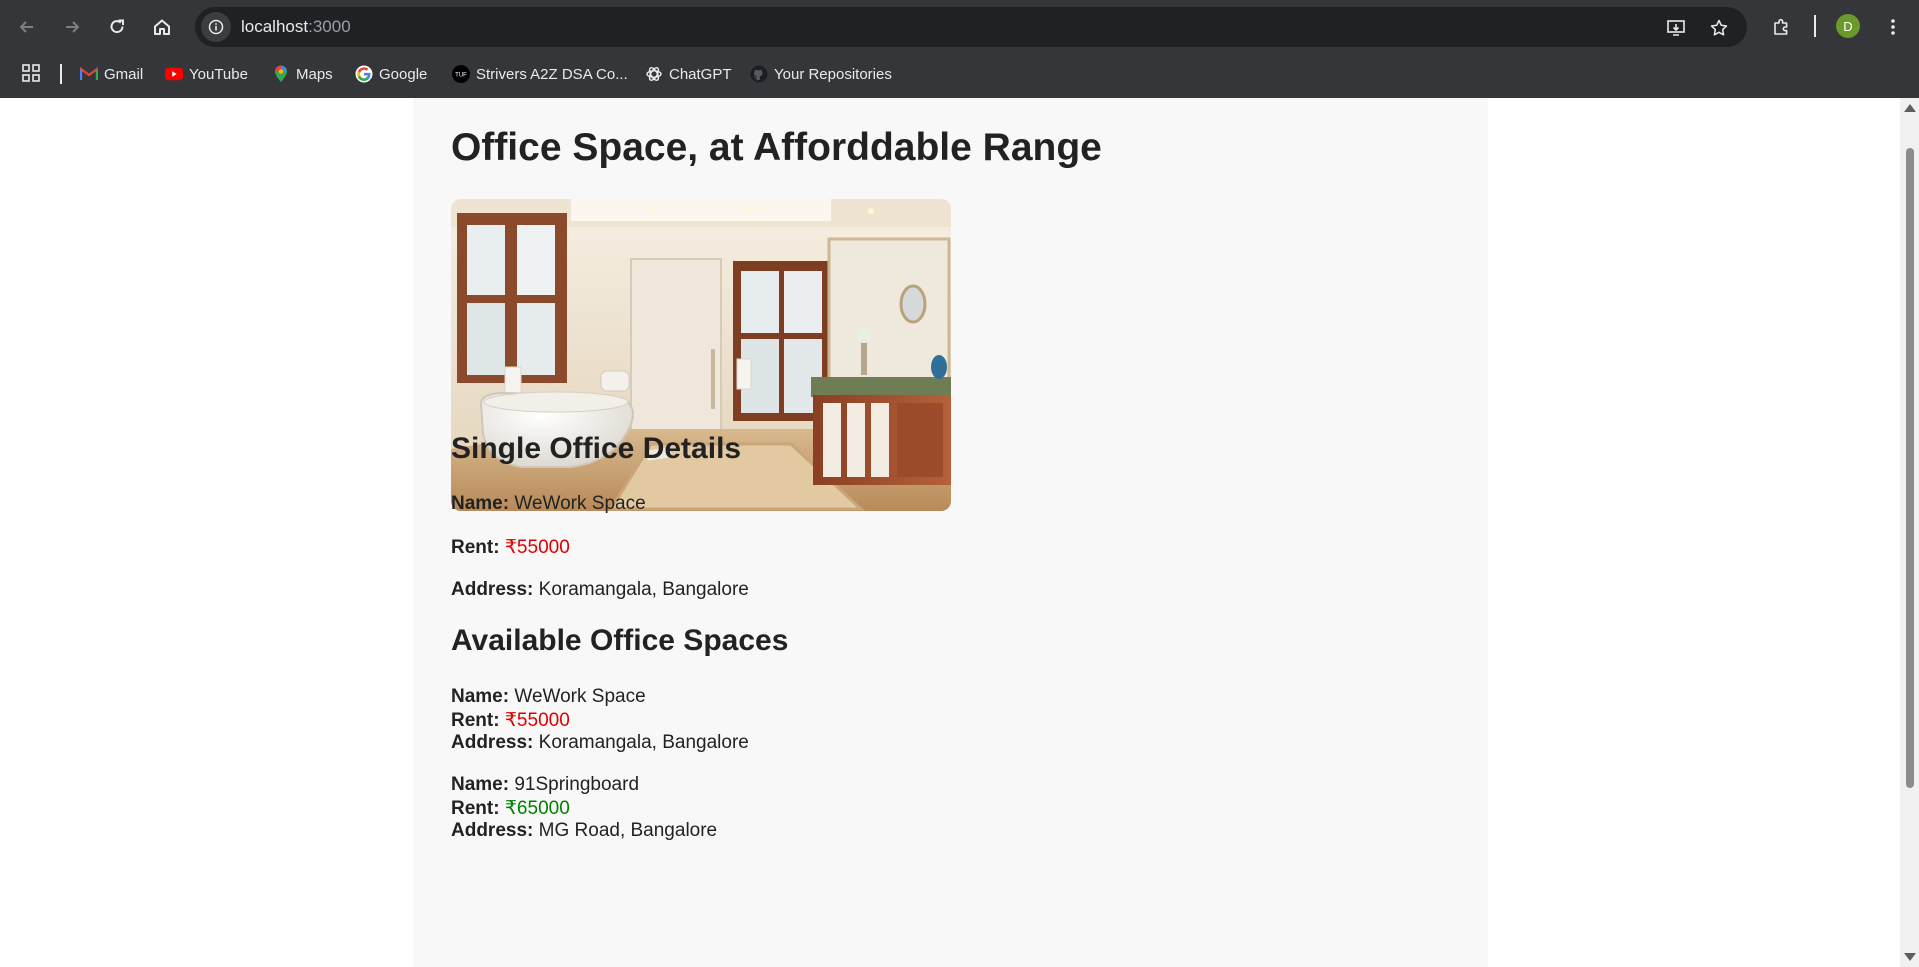 The height and width of the screenshot is (967, 1919). What do you see at coordinates (643, 742) in the screenshot?
I see `office-address-value: Koramangala, Bangalore` at bounding box center [643, 742].